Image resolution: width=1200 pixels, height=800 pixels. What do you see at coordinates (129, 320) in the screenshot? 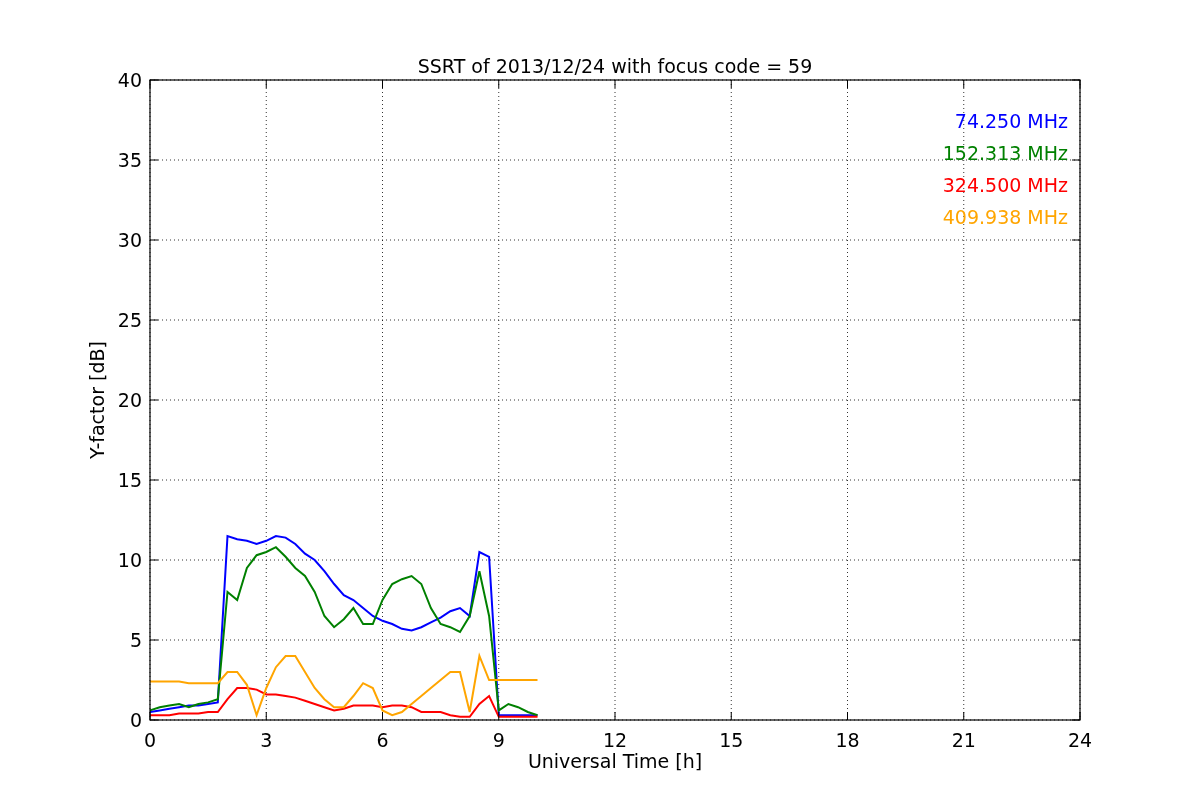
I see `y-tick-label: 25` at bounding box center [129, 320].